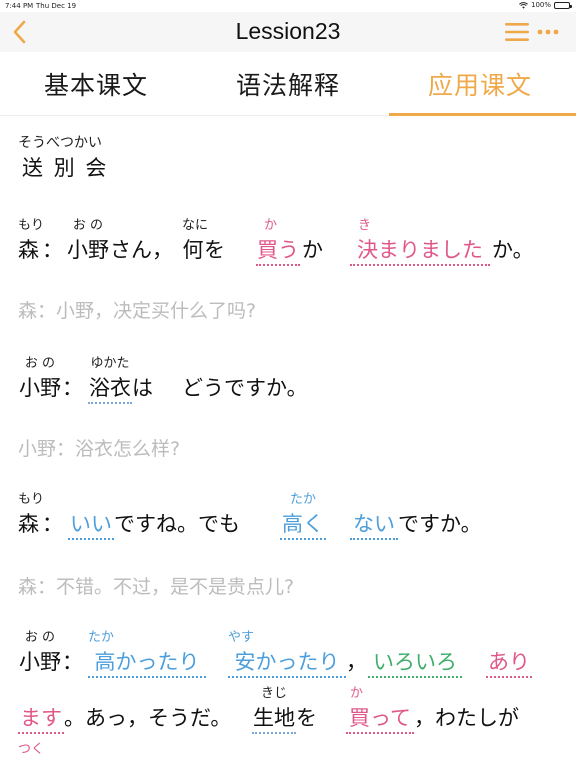  Describe the element at coordinates (156, 587) in the screenshot. I see `translation-line: 森：不错。不过，是不是贵点儿?` at that location.